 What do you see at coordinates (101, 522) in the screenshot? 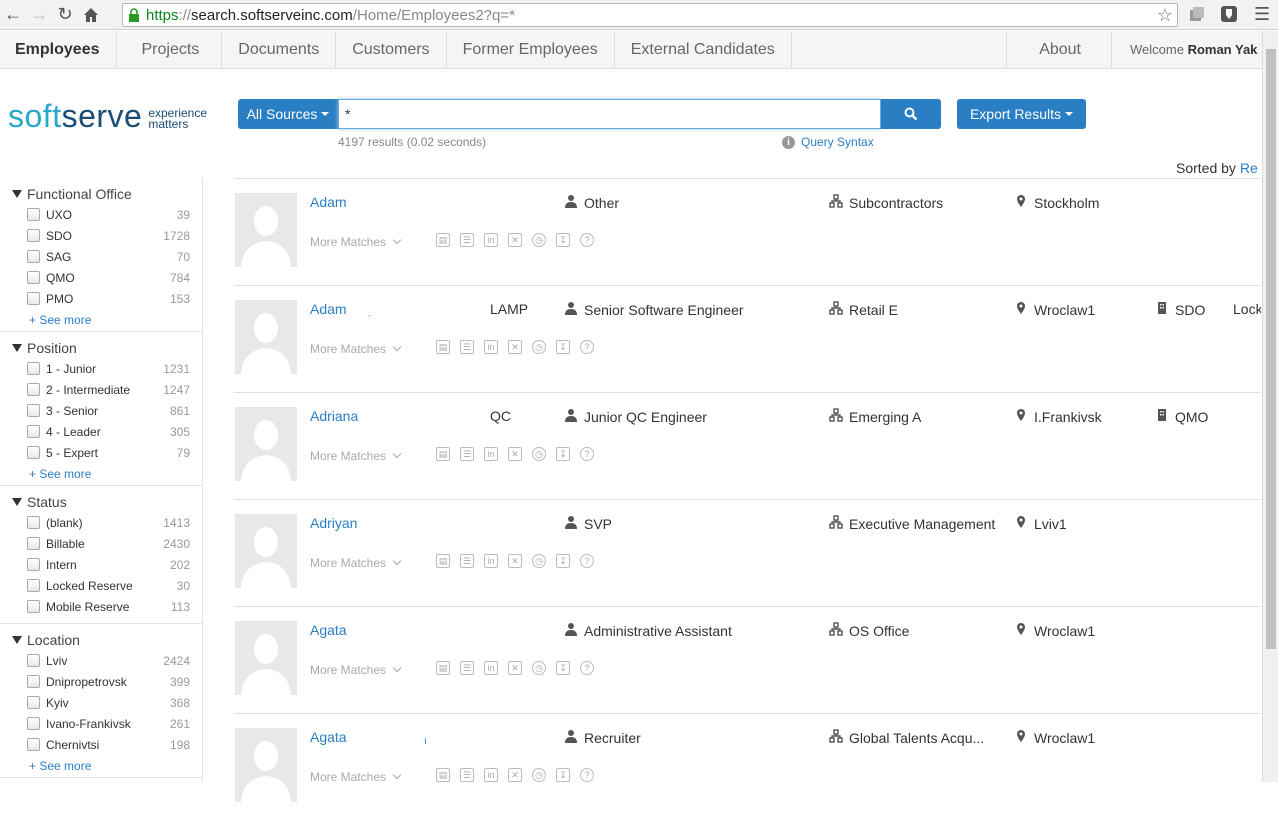
I see `facet-option: (blank) 1413` at bounding box center [101, 522].